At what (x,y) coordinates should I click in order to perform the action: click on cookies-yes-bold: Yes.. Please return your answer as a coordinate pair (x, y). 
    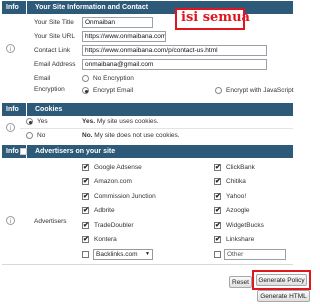
    Looking at the image, I should click on (89, 121).